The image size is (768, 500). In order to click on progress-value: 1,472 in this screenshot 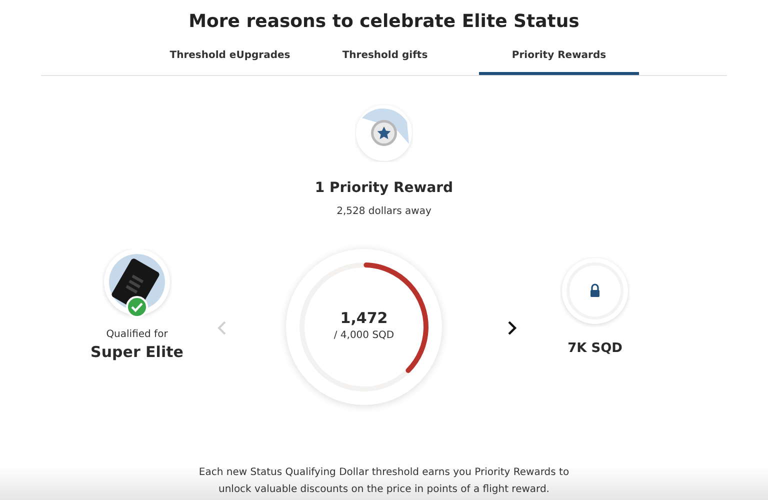, I will do `click(364, 318)`.